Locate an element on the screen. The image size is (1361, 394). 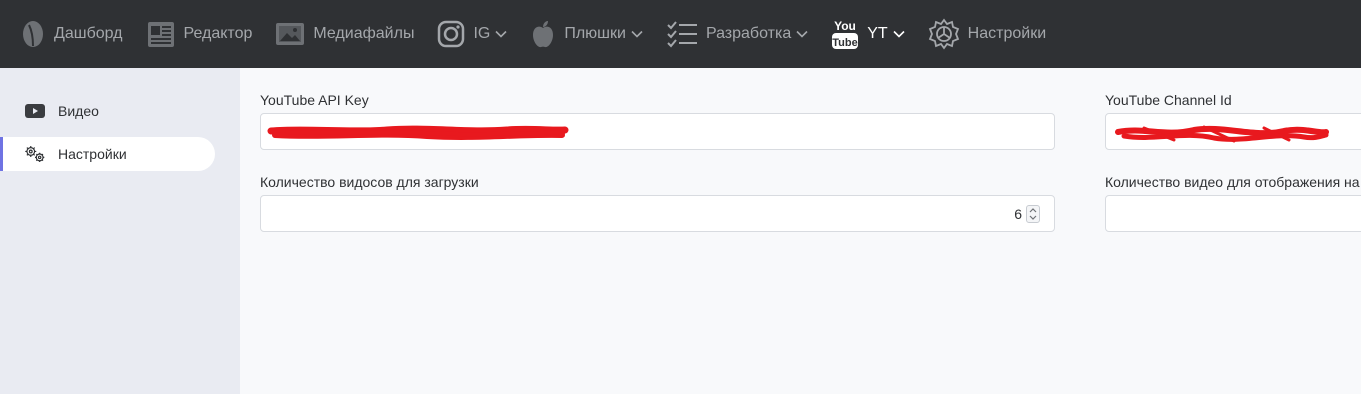
nav-item-ig: IG is located at coordinates (472, 34).